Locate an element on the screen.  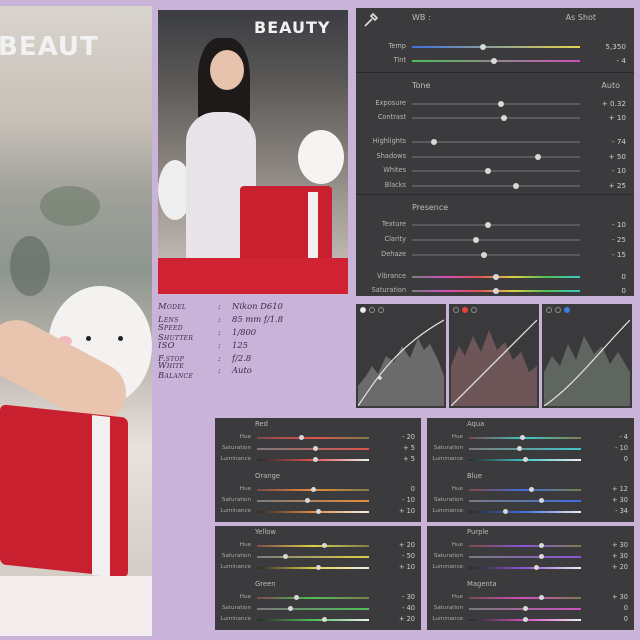
temp-slider-track is located at coordinates (496, 47).